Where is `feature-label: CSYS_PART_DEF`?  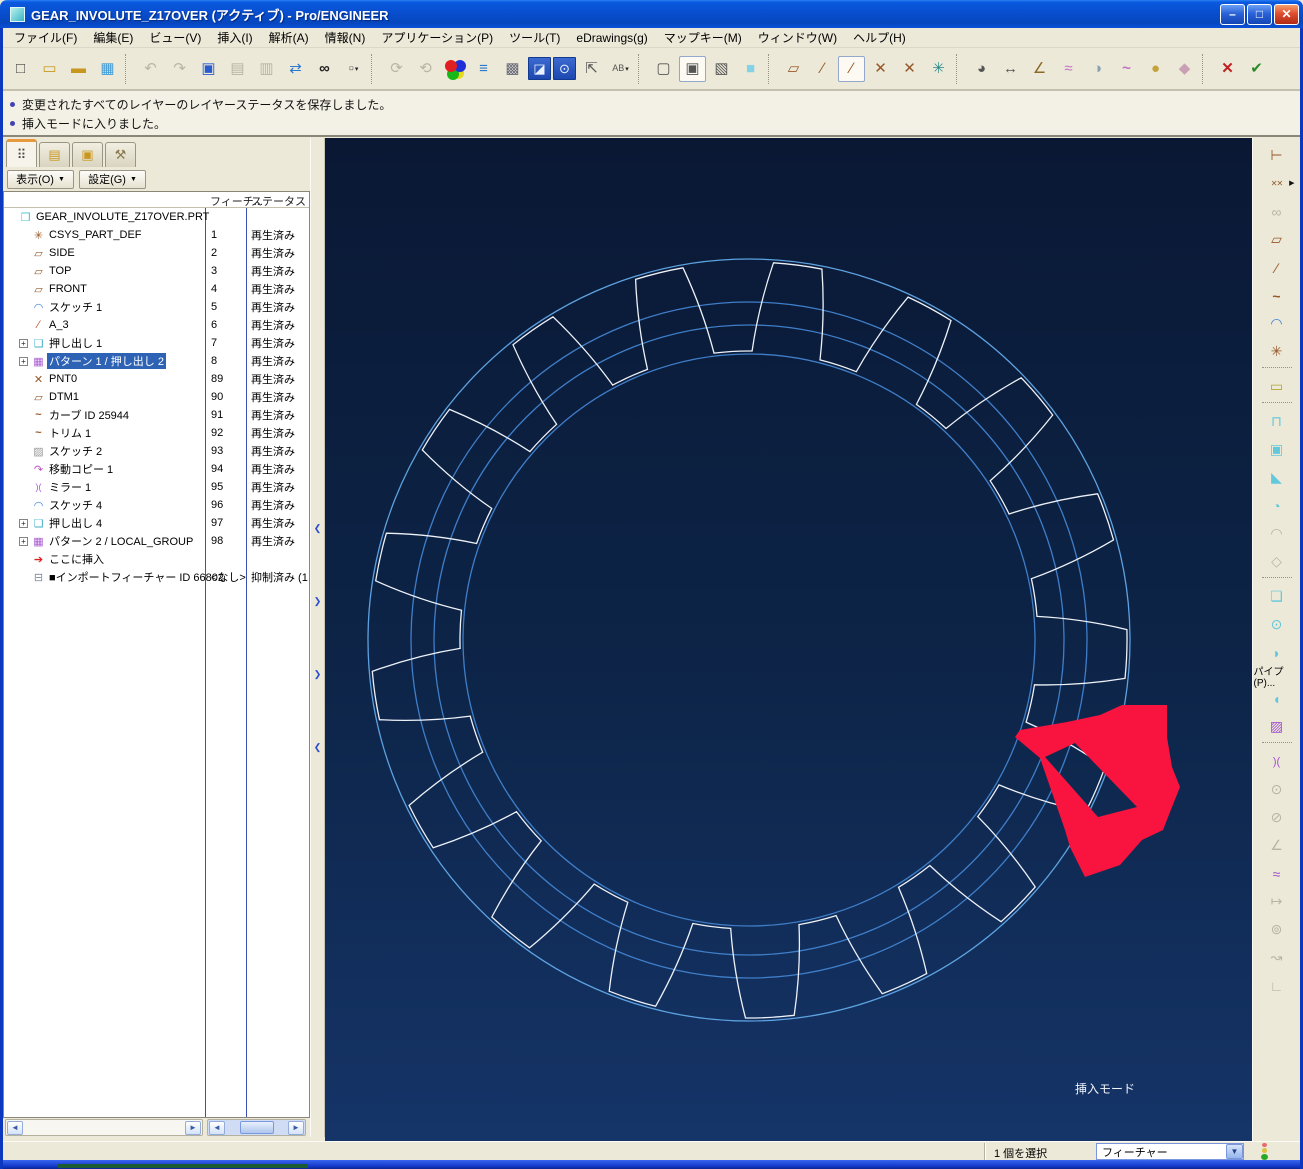 feature-label: CSYS_PART_DEF is located at coordinates (95, 235).